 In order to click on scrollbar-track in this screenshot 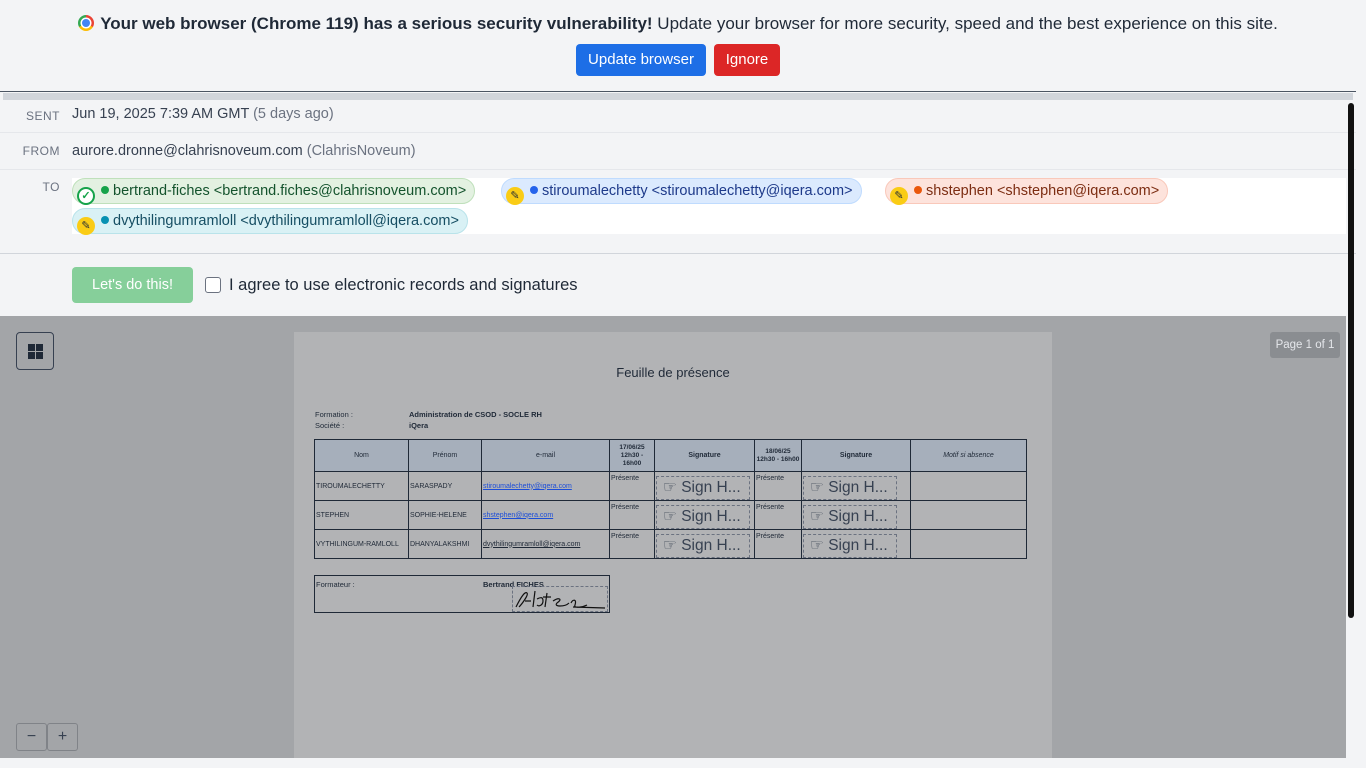, I will do `click(1361, 430)`.